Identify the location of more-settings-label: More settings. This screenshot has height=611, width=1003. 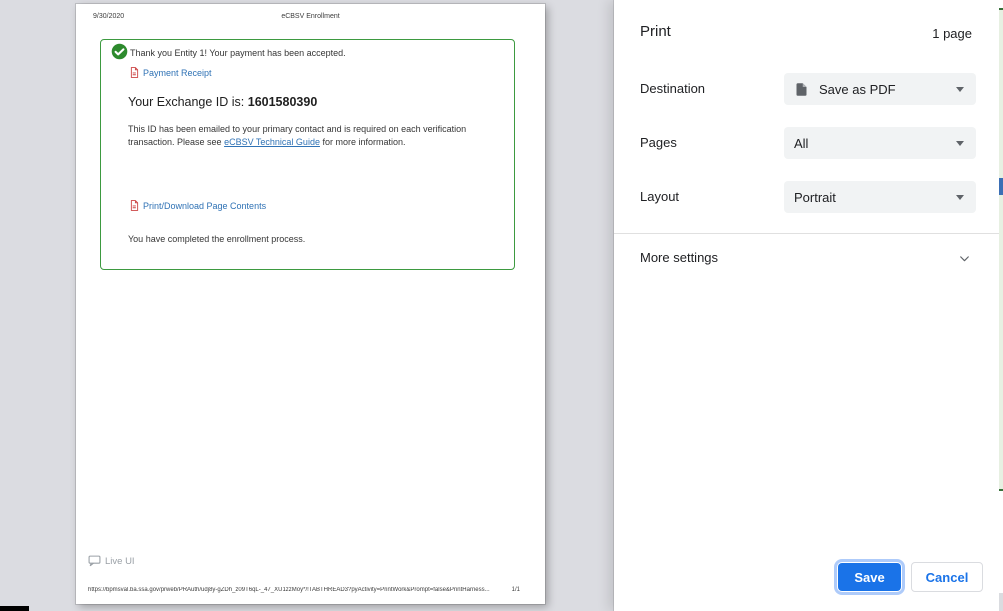
(679, 257).